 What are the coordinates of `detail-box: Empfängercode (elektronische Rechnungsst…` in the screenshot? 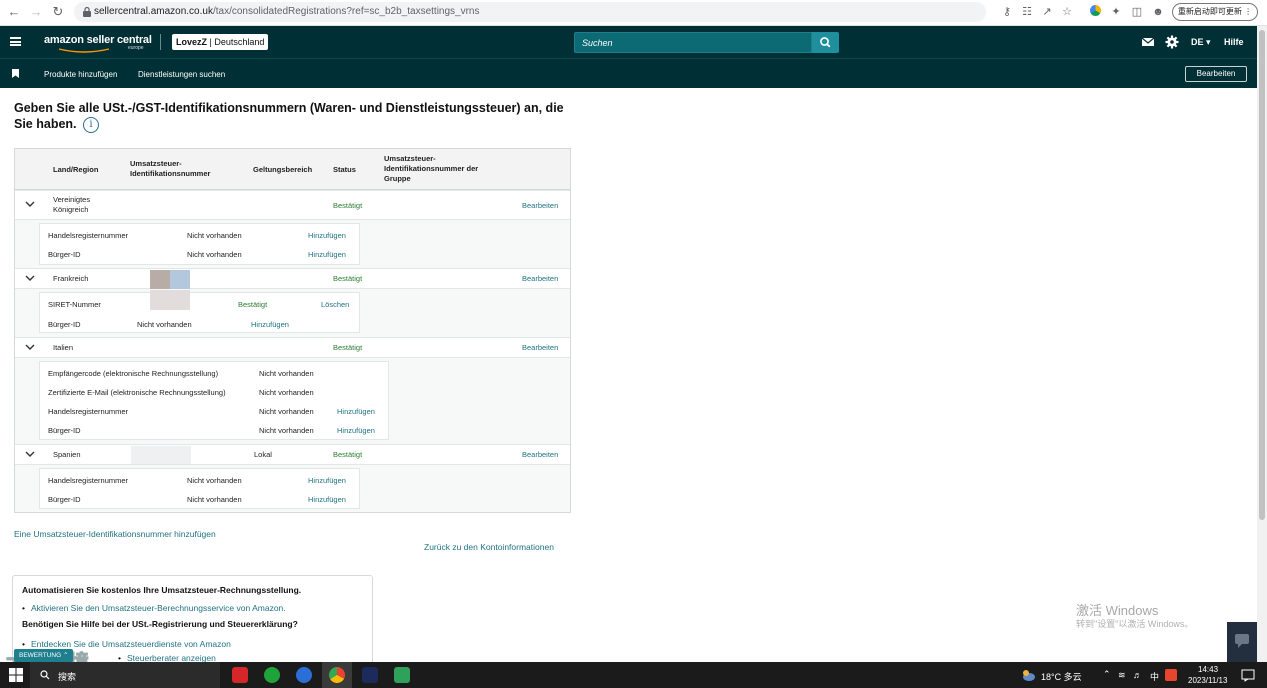 It's located at (214, 400).